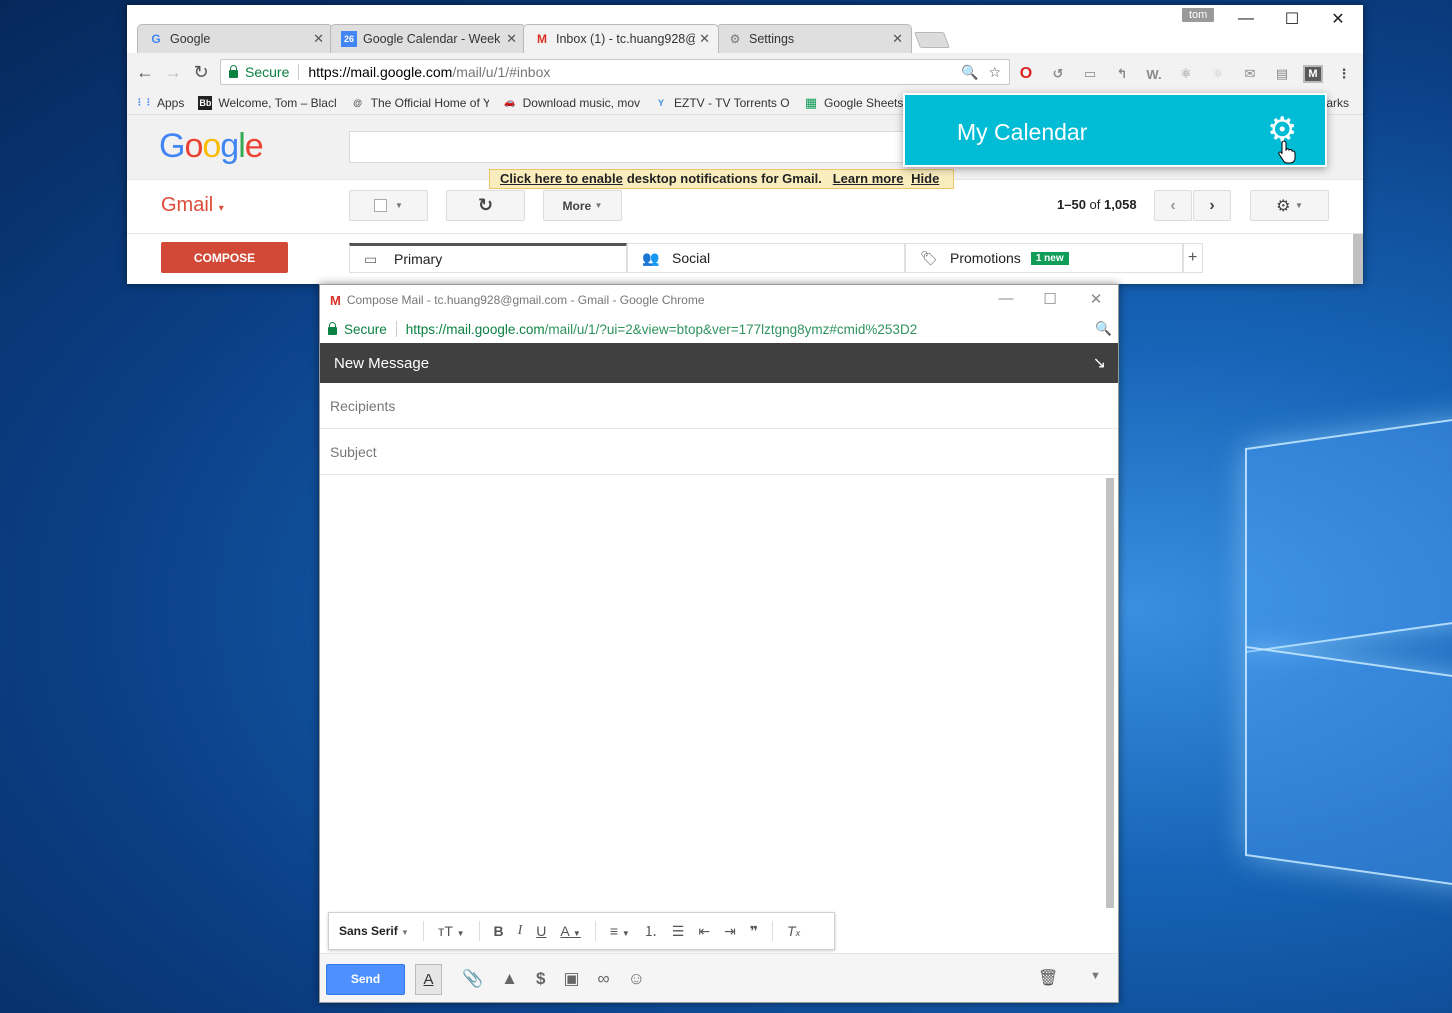  Describe the element at coordinates (419, 103) in the screenshot. I see `bookmark-official-home: @ The Official Home of Y` at that location.